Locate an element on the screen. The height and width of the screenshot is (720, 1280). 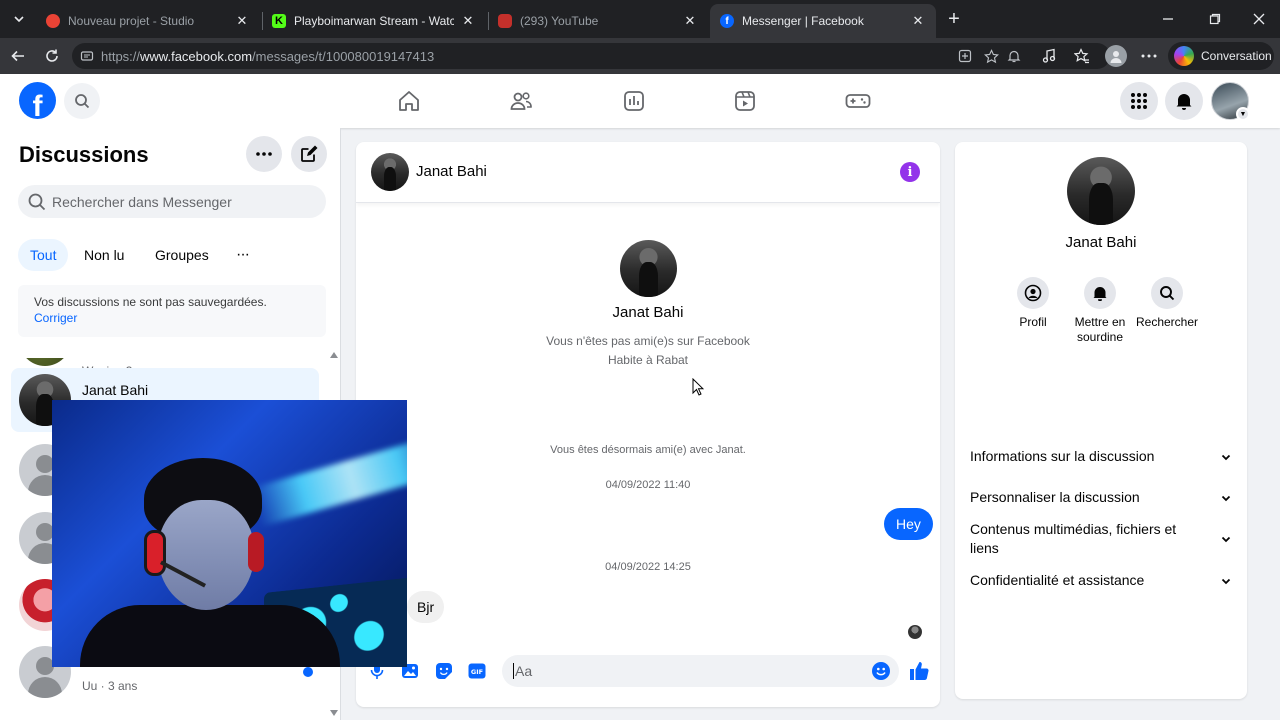
contact-avatar is located at coordinates (390, 172).